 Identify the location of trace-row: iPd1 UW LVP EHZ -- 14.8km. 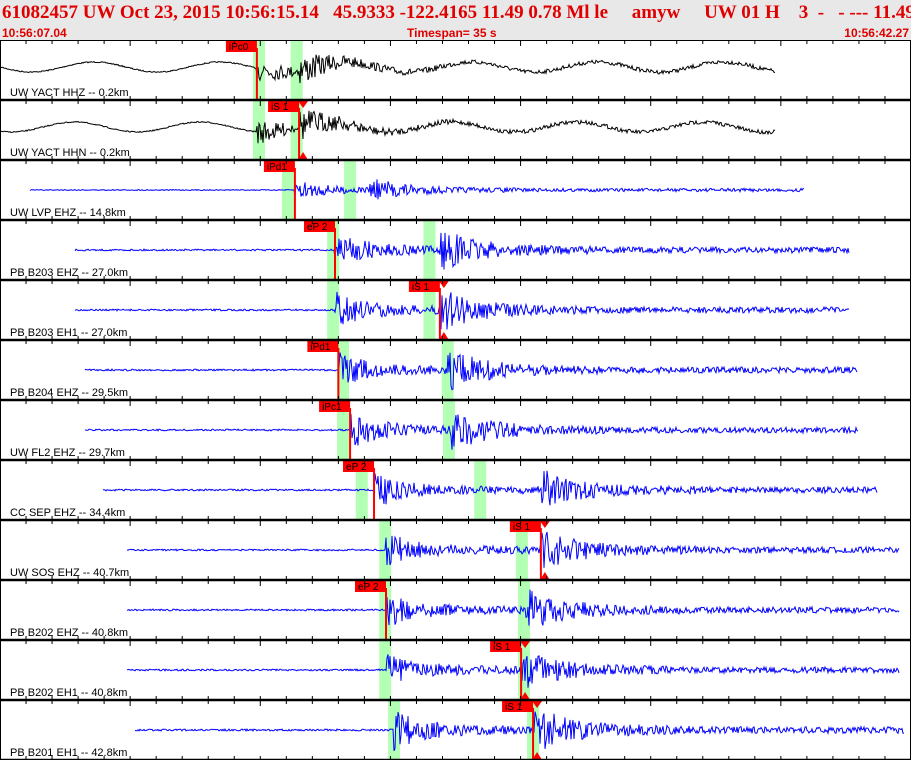
(407, 190).